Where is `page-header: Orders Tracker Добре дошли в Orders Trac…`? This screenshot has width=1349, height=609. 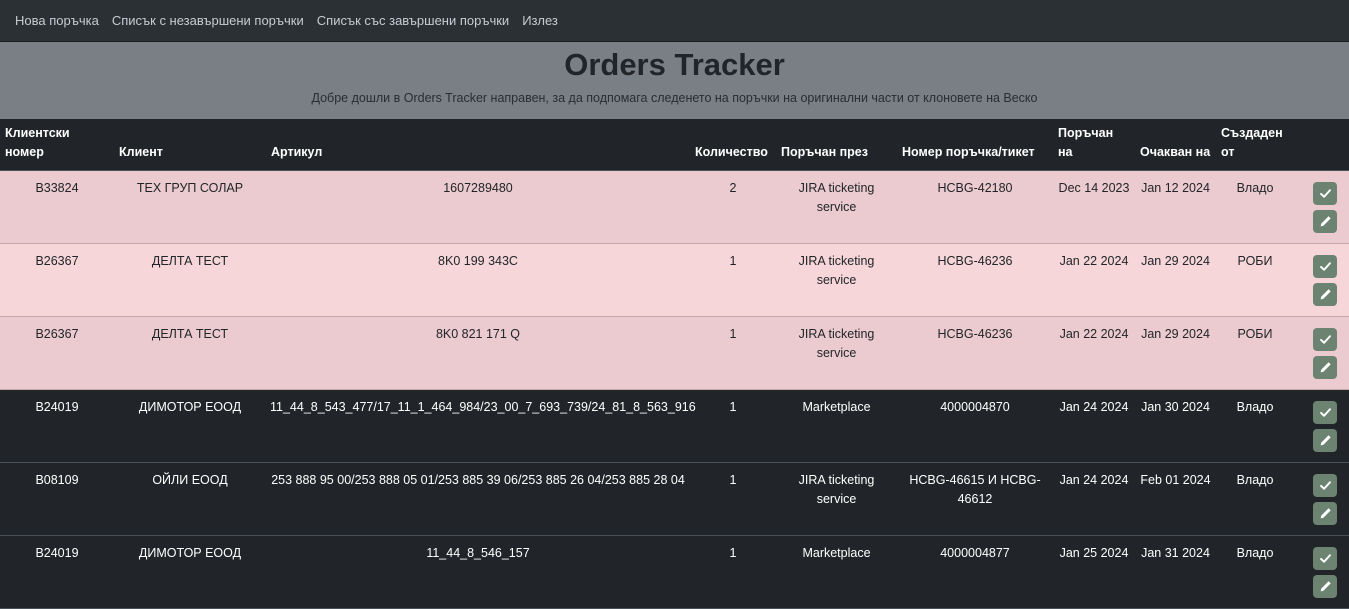 page-header: Orders Tracker Добре дошли в Orders Trac… is located at coordinates (674, 80).